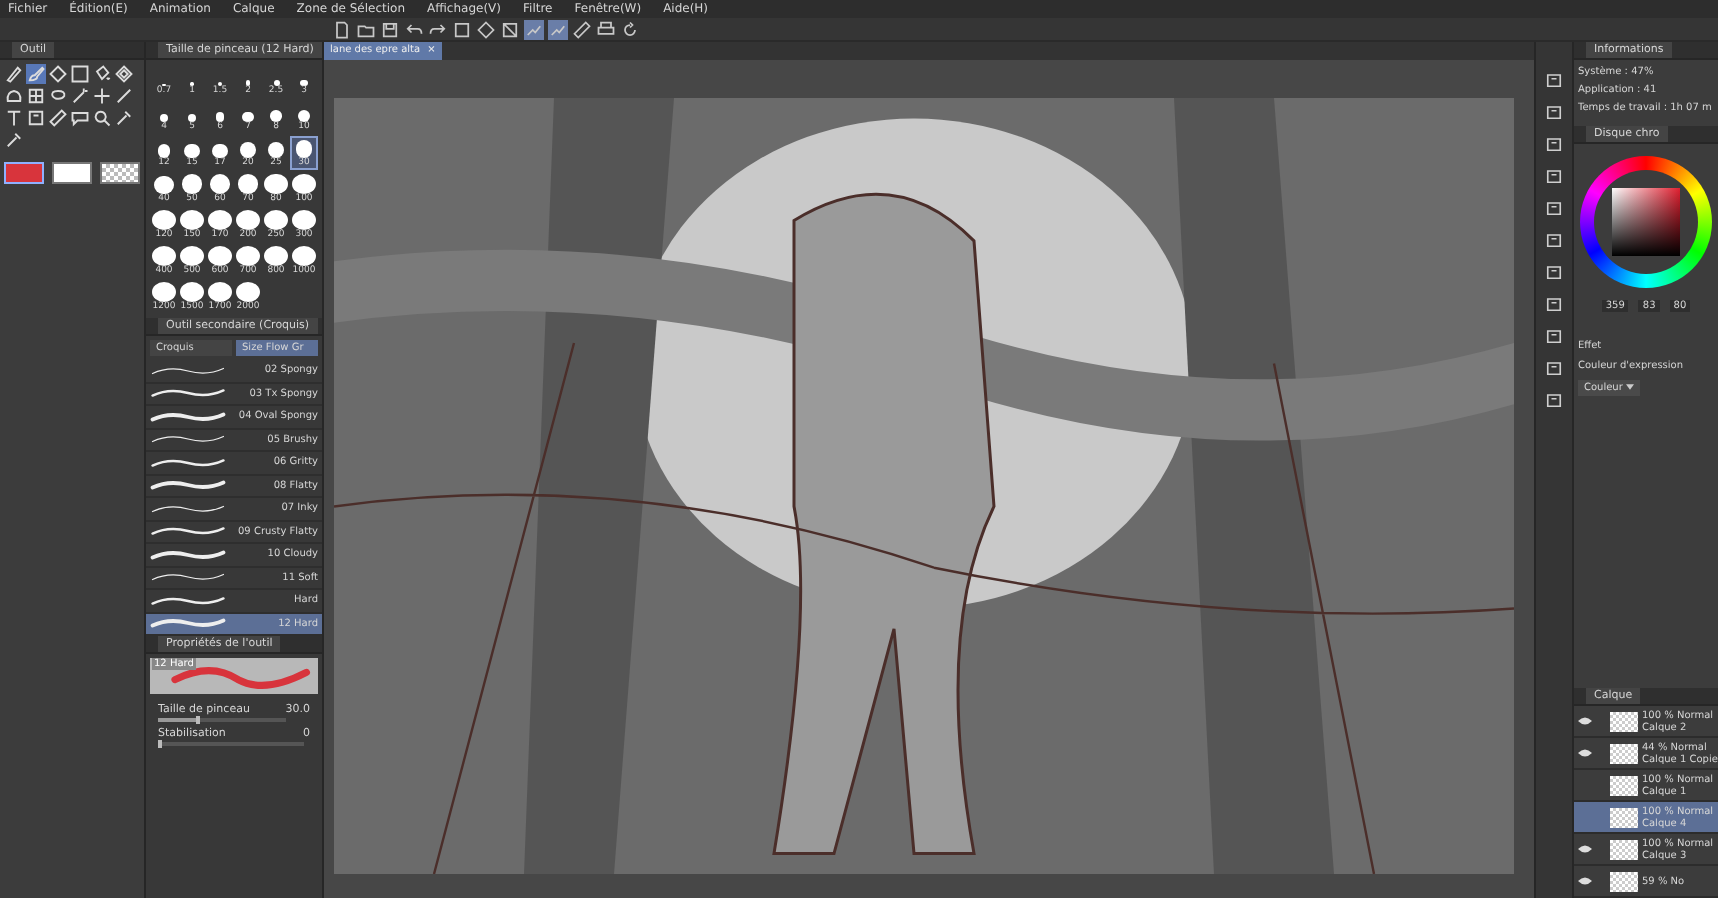  I want to click on caret-icon, so click(1630, 387).